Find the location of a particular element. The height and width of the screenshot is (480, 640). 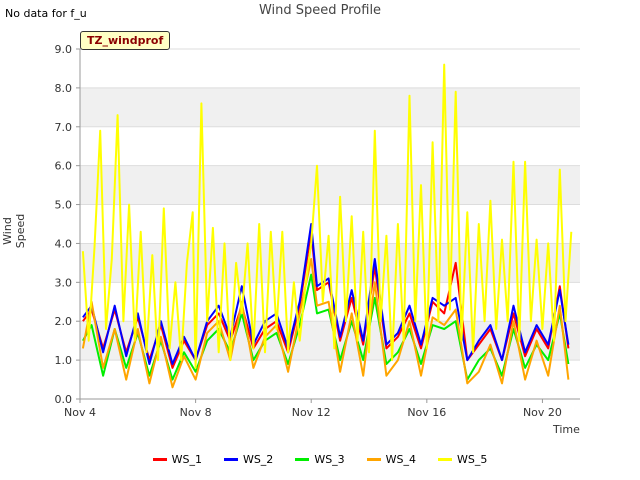

legend-item-ws2: WS_2 is located at coordinates (248, 459).